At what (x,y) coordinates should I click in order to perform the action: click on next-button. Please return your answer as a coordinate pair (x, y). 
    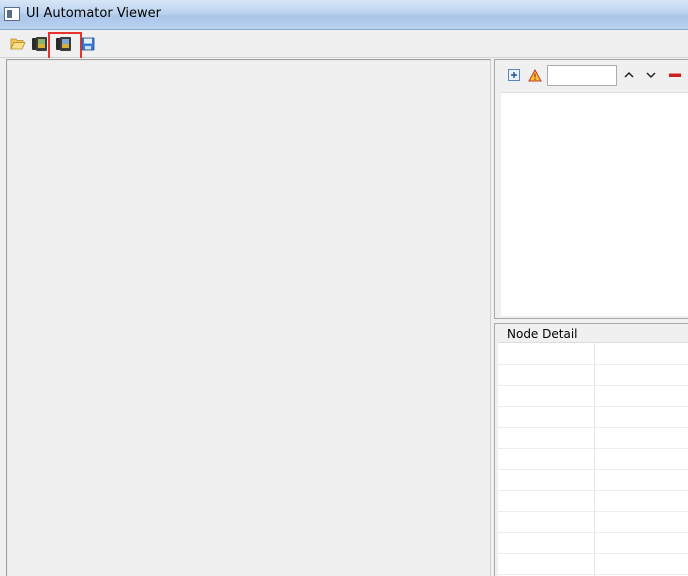
    Looking at the image, I should click on (651, 75).